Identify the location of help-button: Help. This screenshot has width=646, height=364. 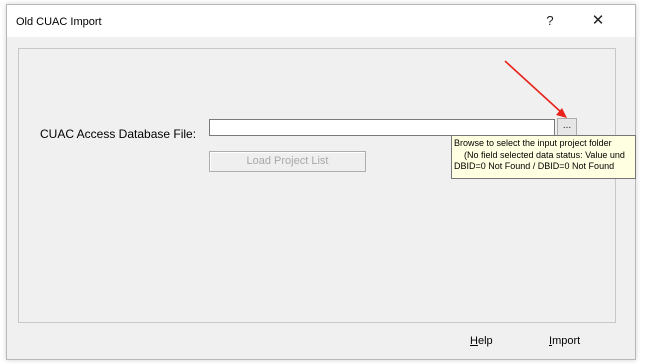
(481, 341).